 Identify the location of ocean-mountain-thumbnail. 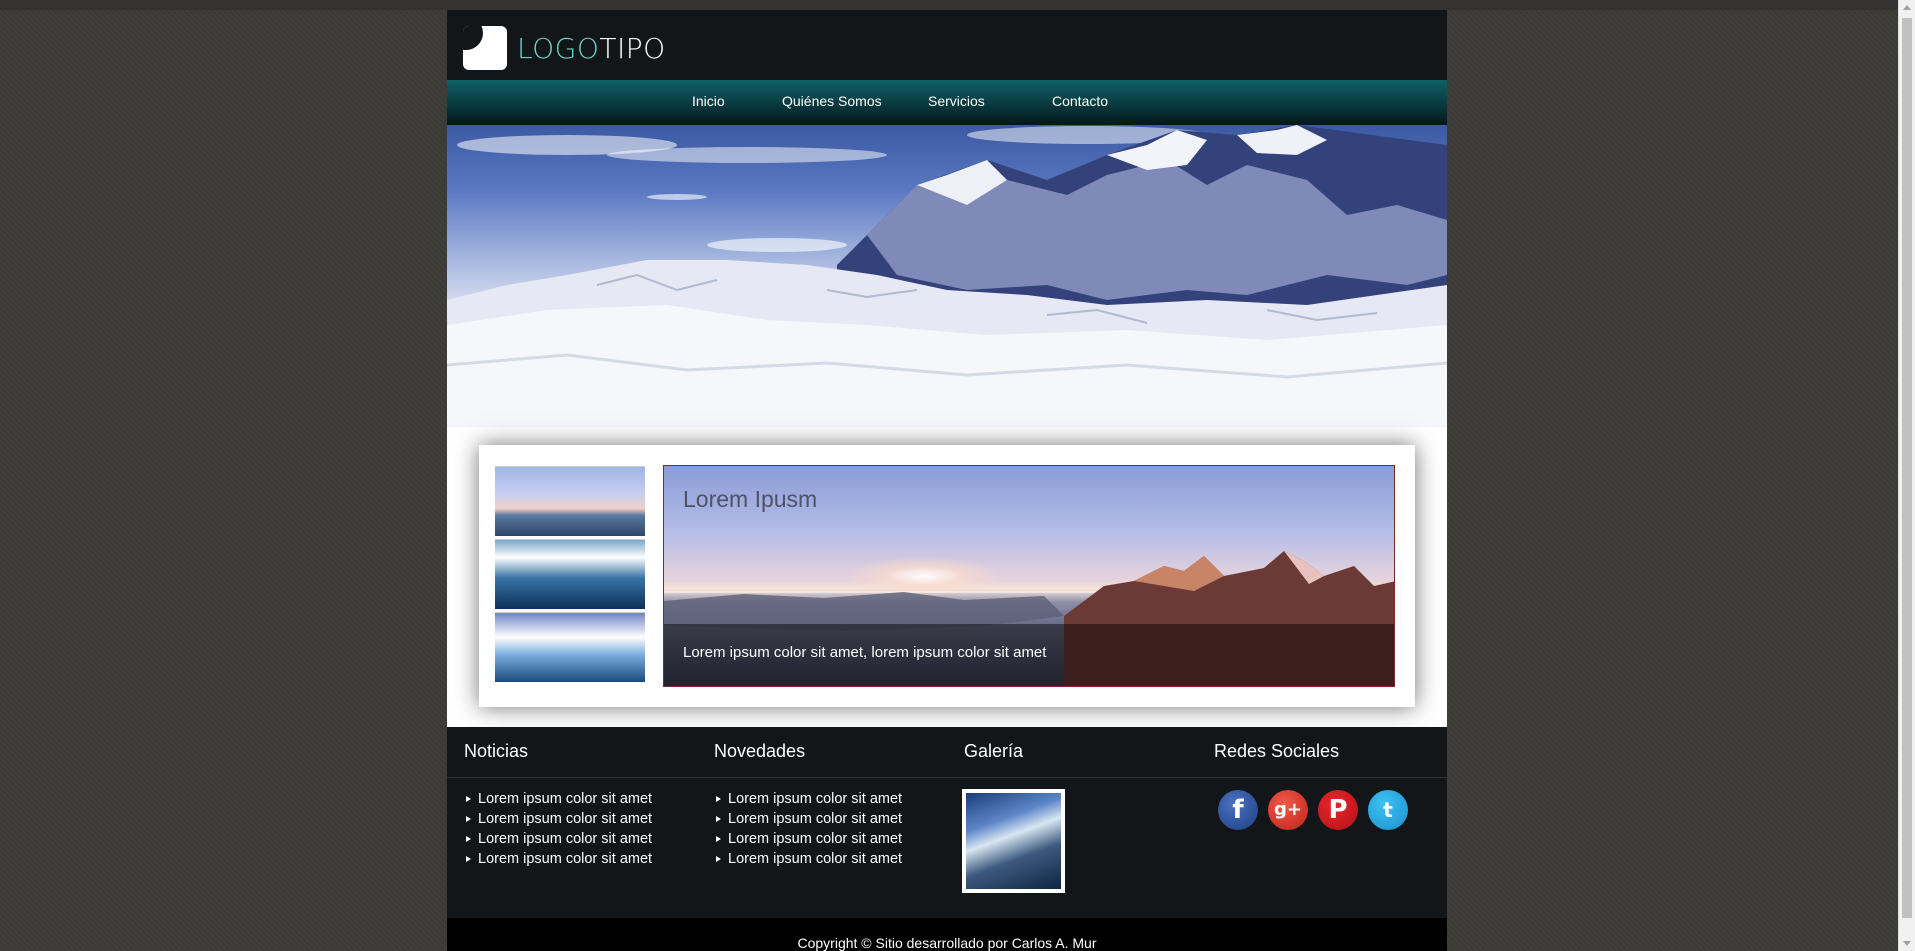
(570, 574).